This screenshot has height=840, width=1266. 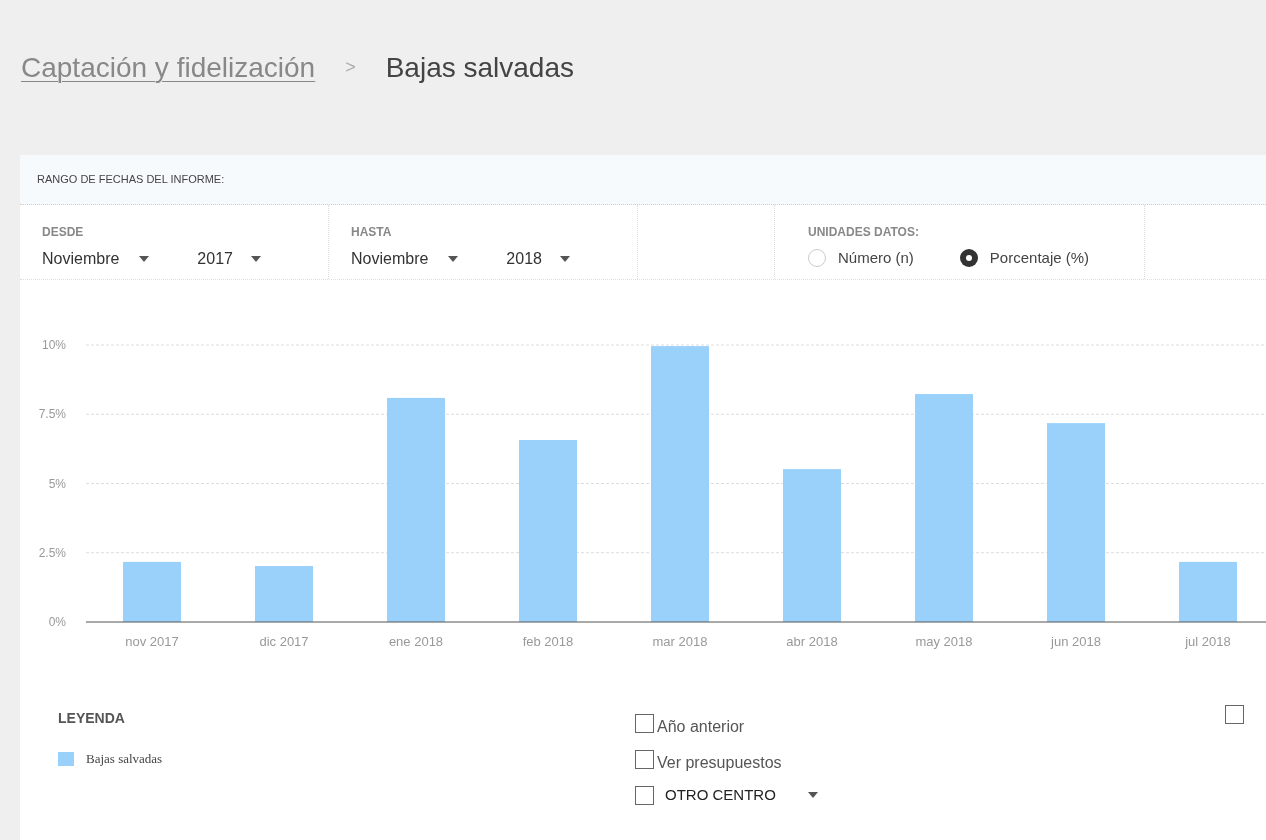 I want to click on y-tick-label: 10%, so click(x=53, y=345).